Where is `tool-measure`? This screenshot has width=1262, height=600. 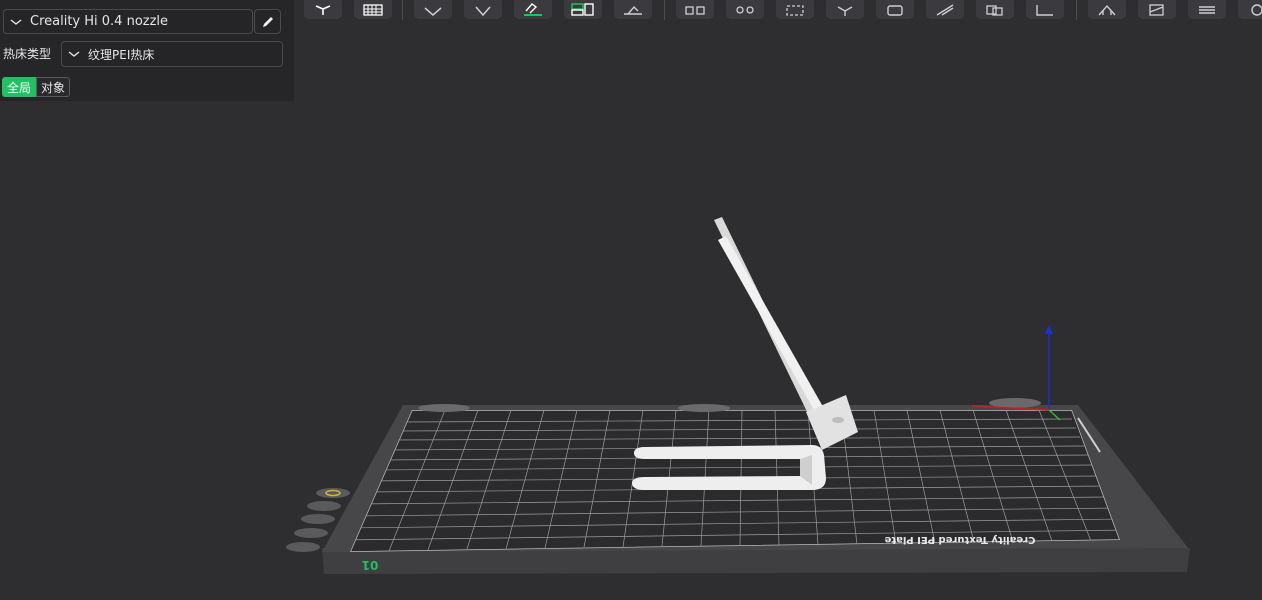 tool-measure is located at coordinates (1045, 9).